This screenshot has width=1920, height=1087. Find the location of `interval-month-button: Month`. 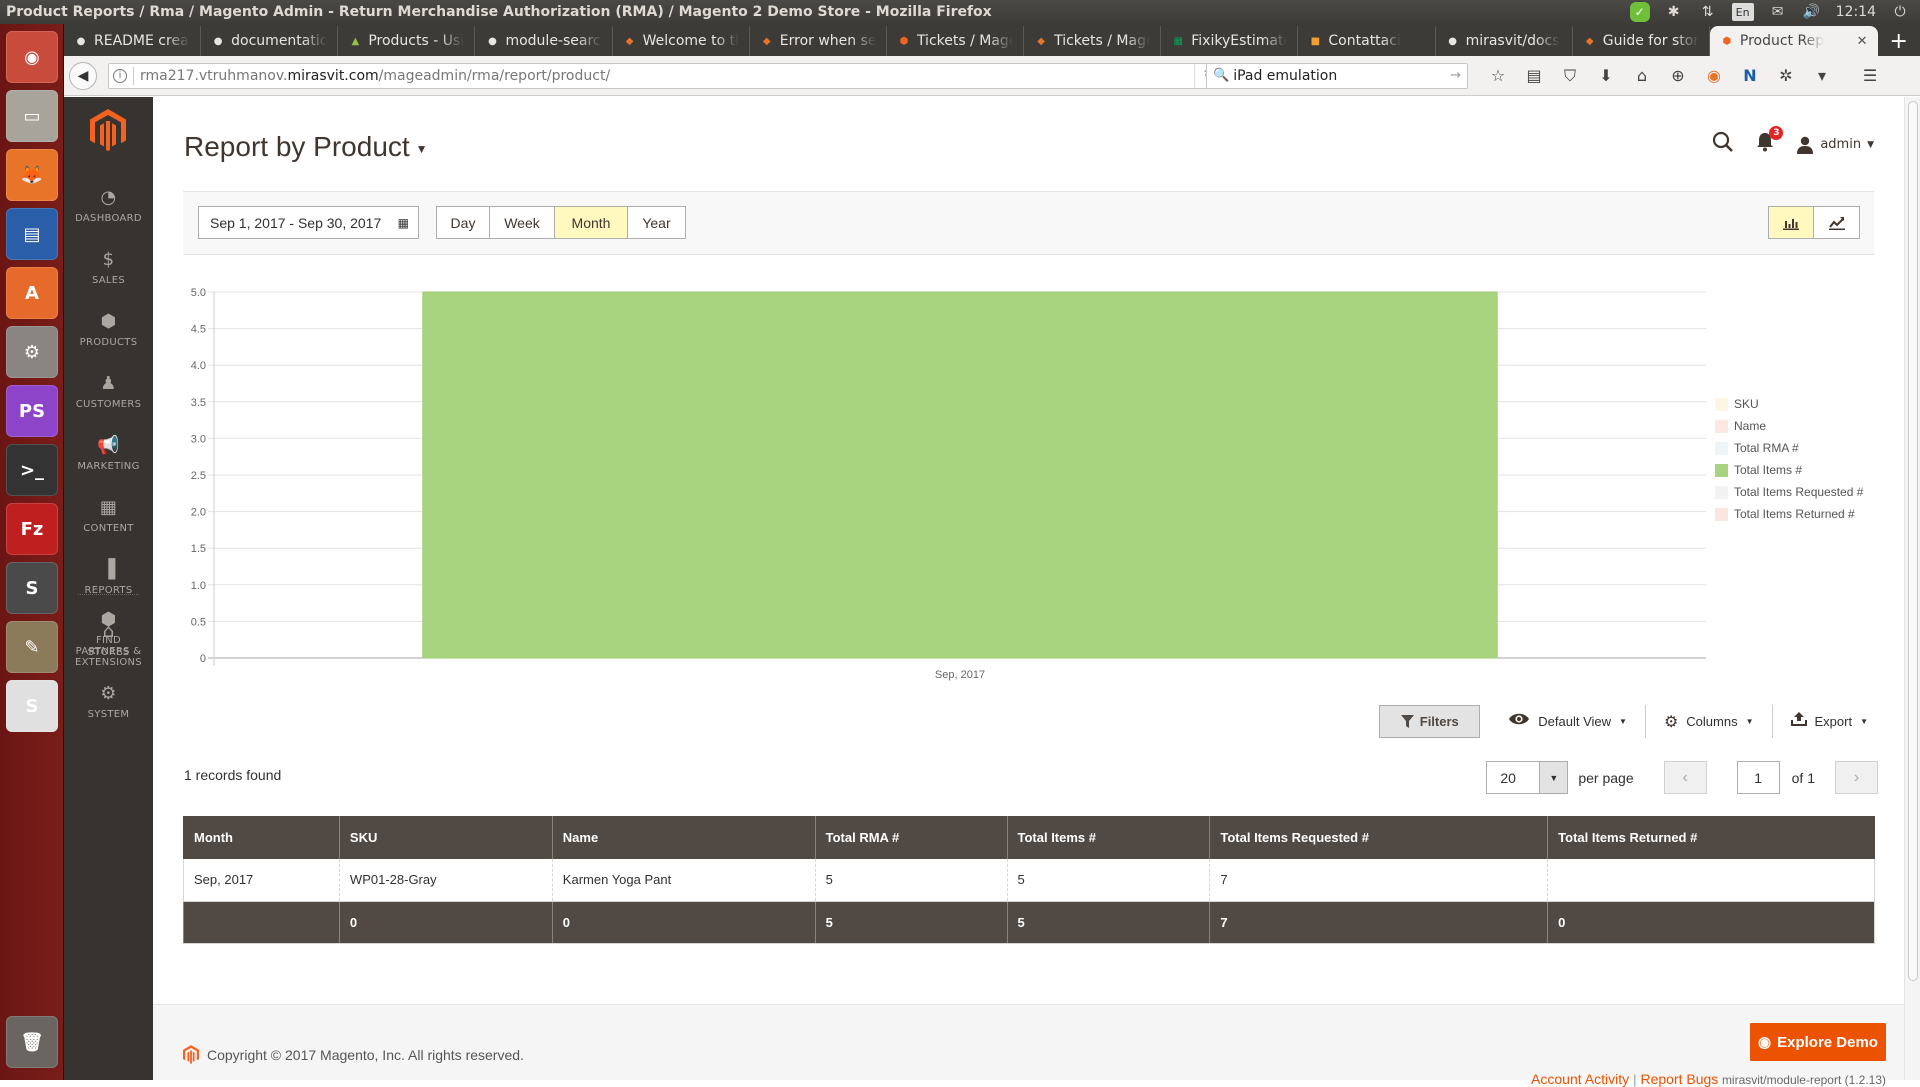

interval-month-button: Month is located at coordinates (591, 222).